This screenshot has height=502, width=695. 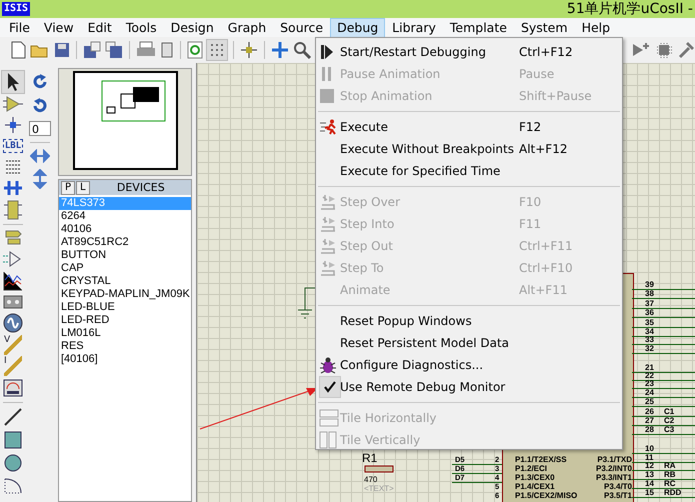 What do you see at coordinates (13, 210) in the screenshot?
I see `subcircuit-icon` at bounding box center [13, 210].